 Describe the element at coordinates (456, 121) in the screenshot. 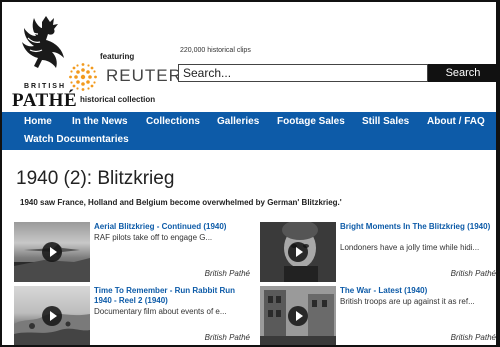

I see `nav-item-about-faq: About / FAQ` at that location.